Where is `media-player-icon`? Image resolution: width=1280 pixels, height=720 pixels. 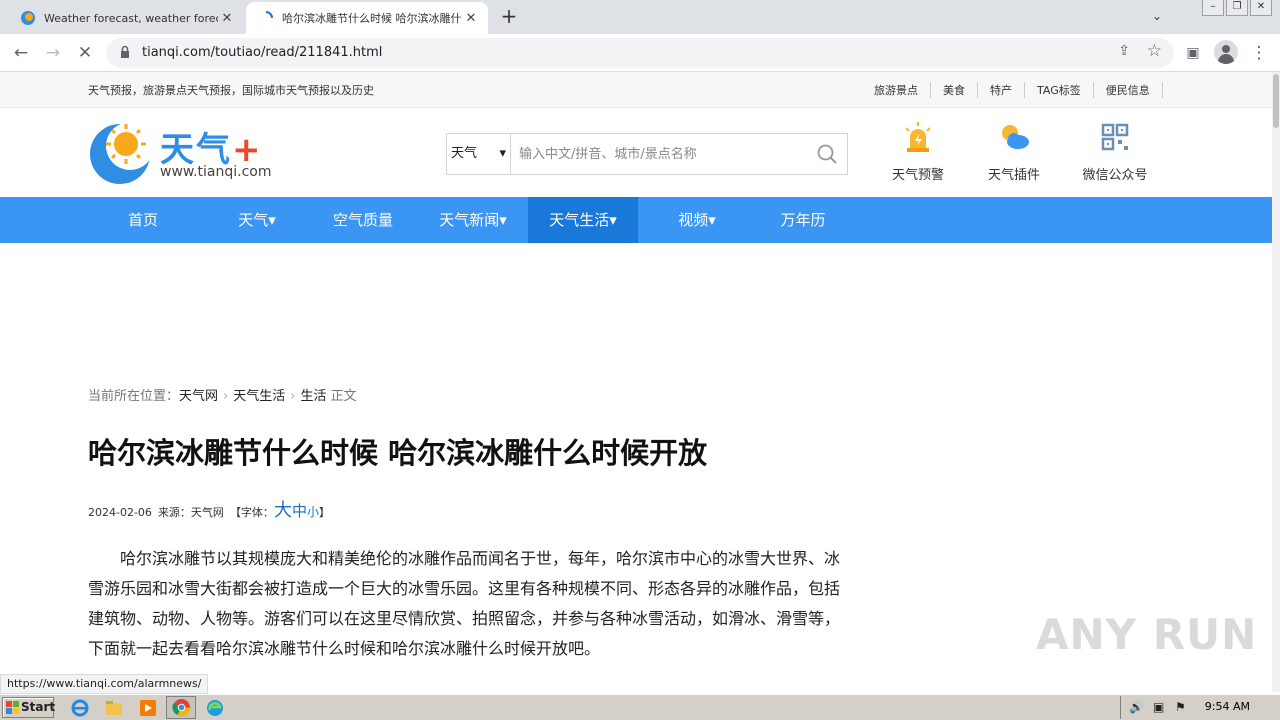
media-player-icon is located at coordinates (148, 708).